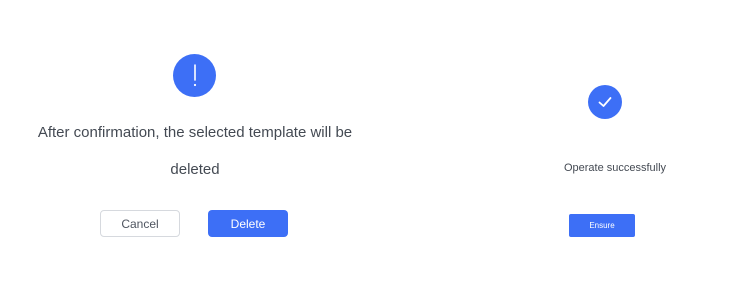  I want to click on delete-button: Delete, so click(248, 223).